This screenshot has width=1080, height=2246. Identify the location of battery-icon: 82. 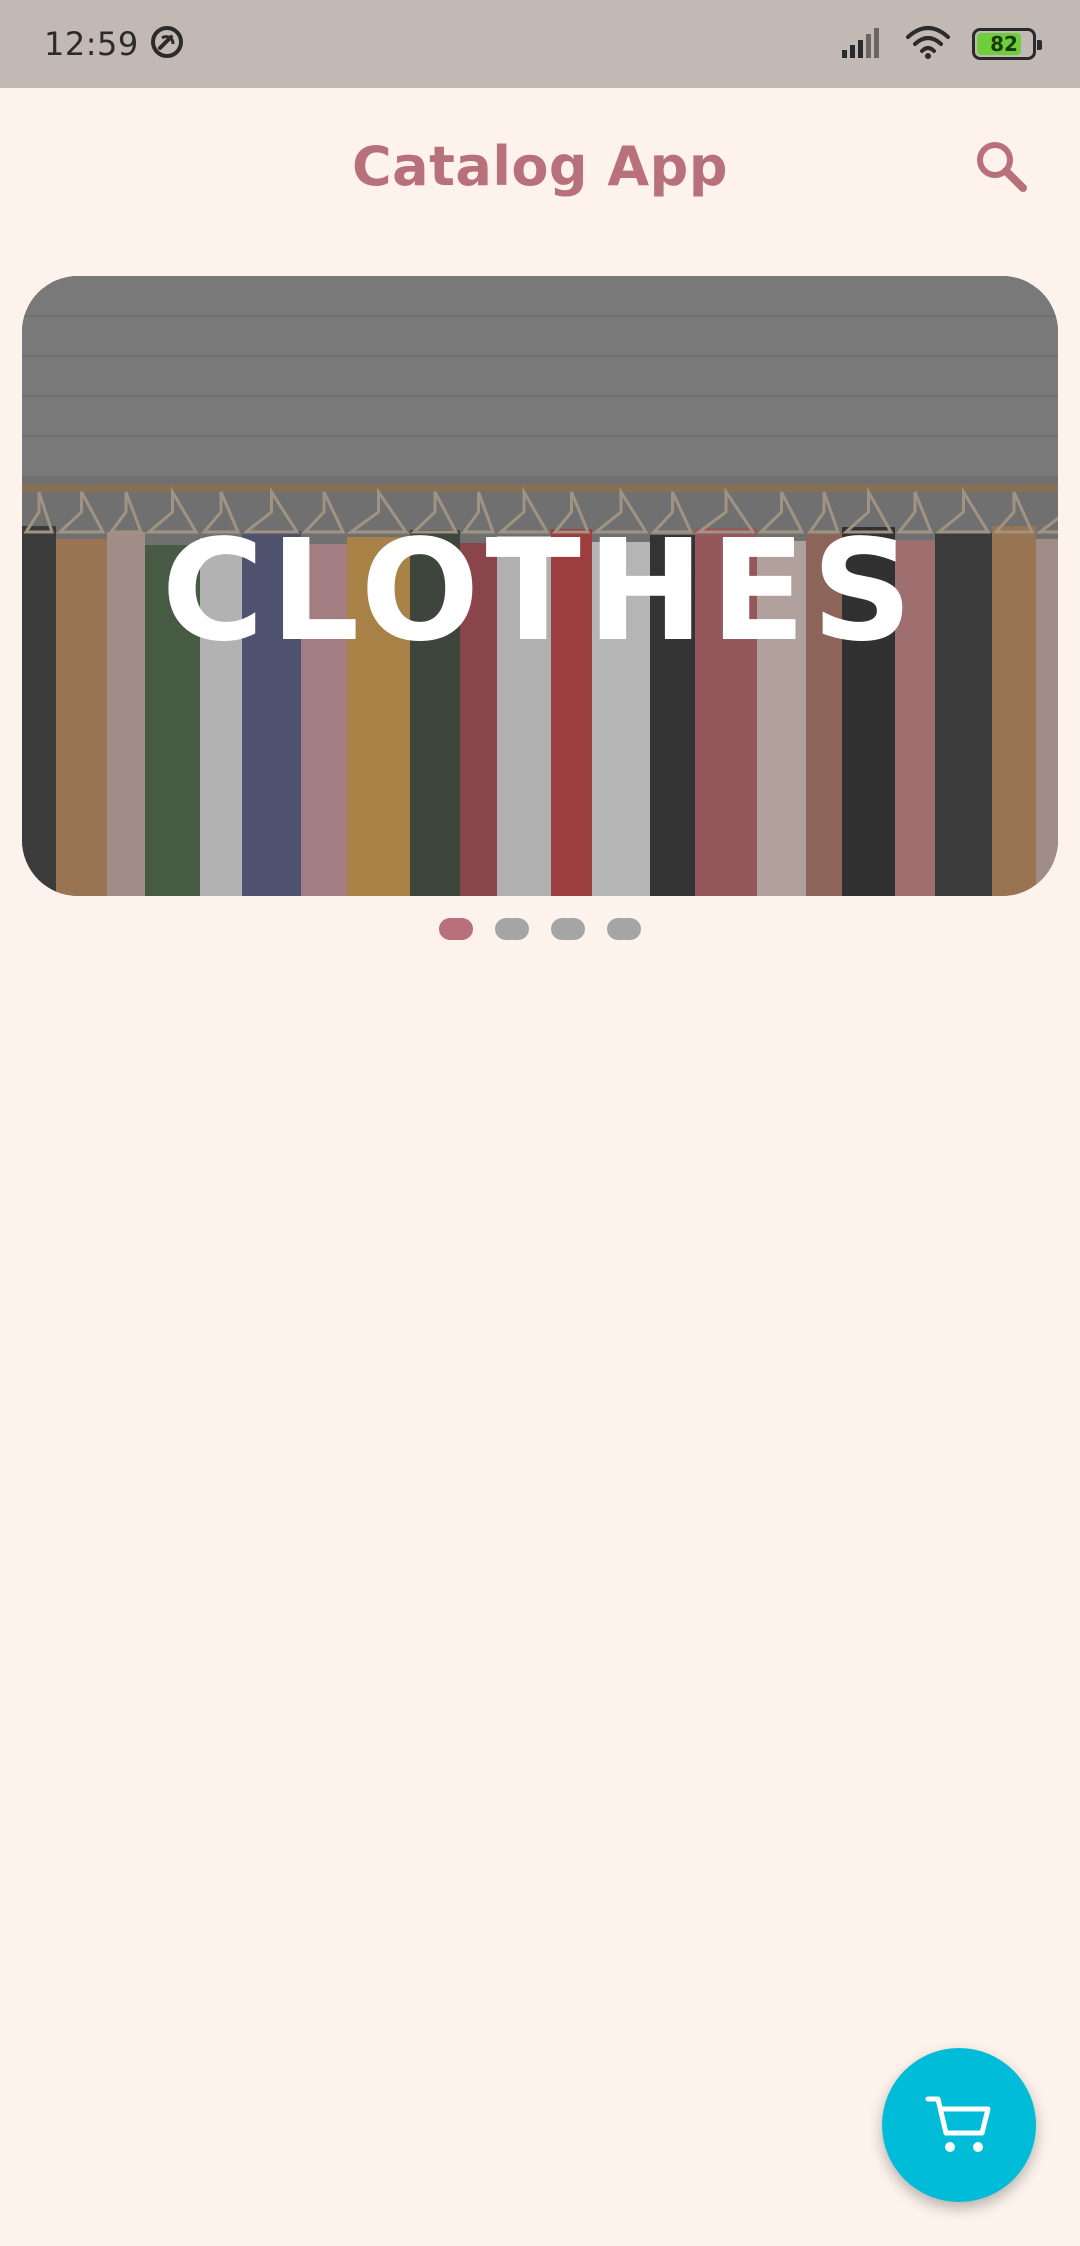
(1007, 44).